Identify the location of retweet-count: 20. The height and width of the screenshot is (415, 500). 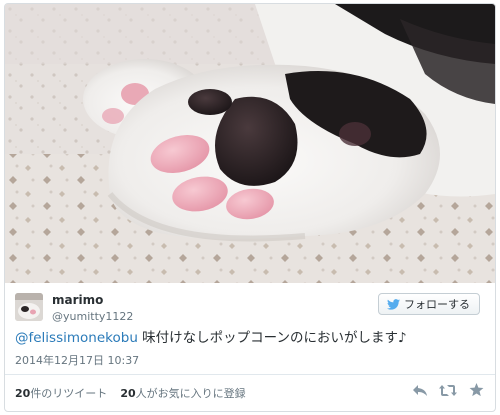
(23, 393).